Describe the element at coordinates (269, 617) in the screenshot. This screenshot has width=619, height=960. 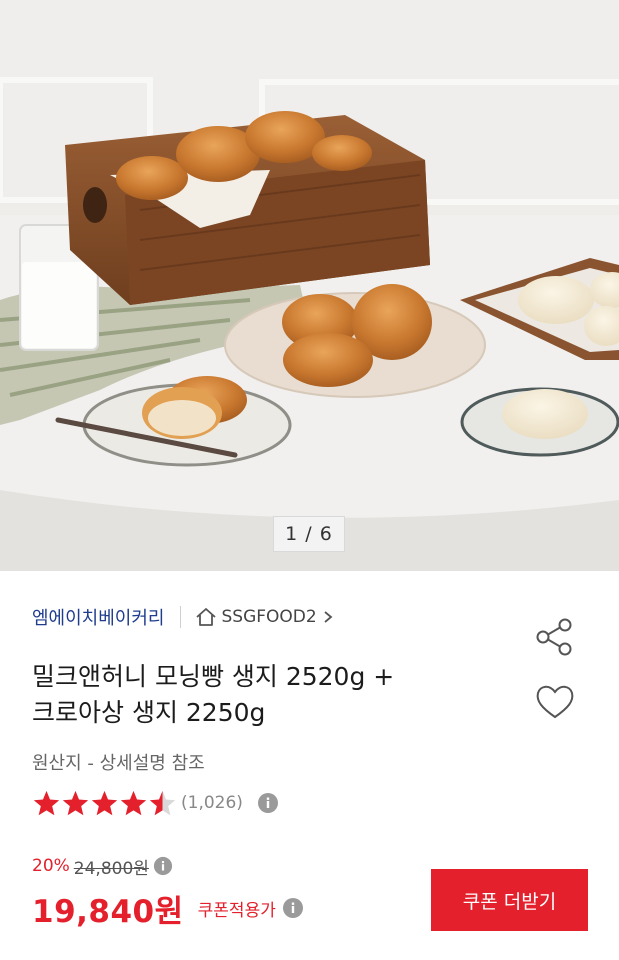
I see `store-name: SSGFOOD2` at that location.